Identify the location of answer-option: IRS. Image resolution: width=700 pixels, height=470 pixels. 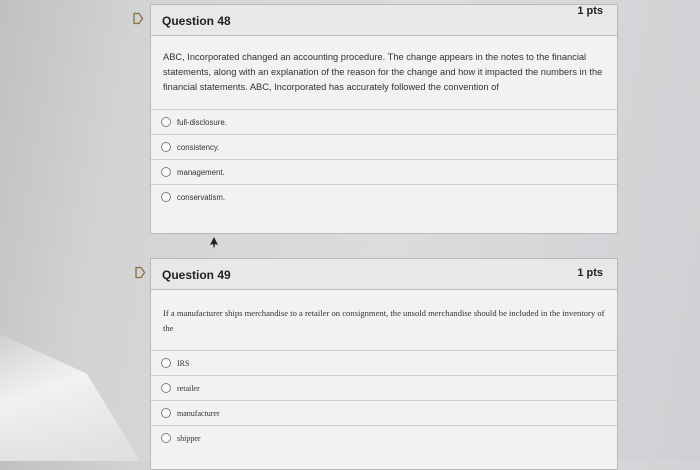
(384, 362).